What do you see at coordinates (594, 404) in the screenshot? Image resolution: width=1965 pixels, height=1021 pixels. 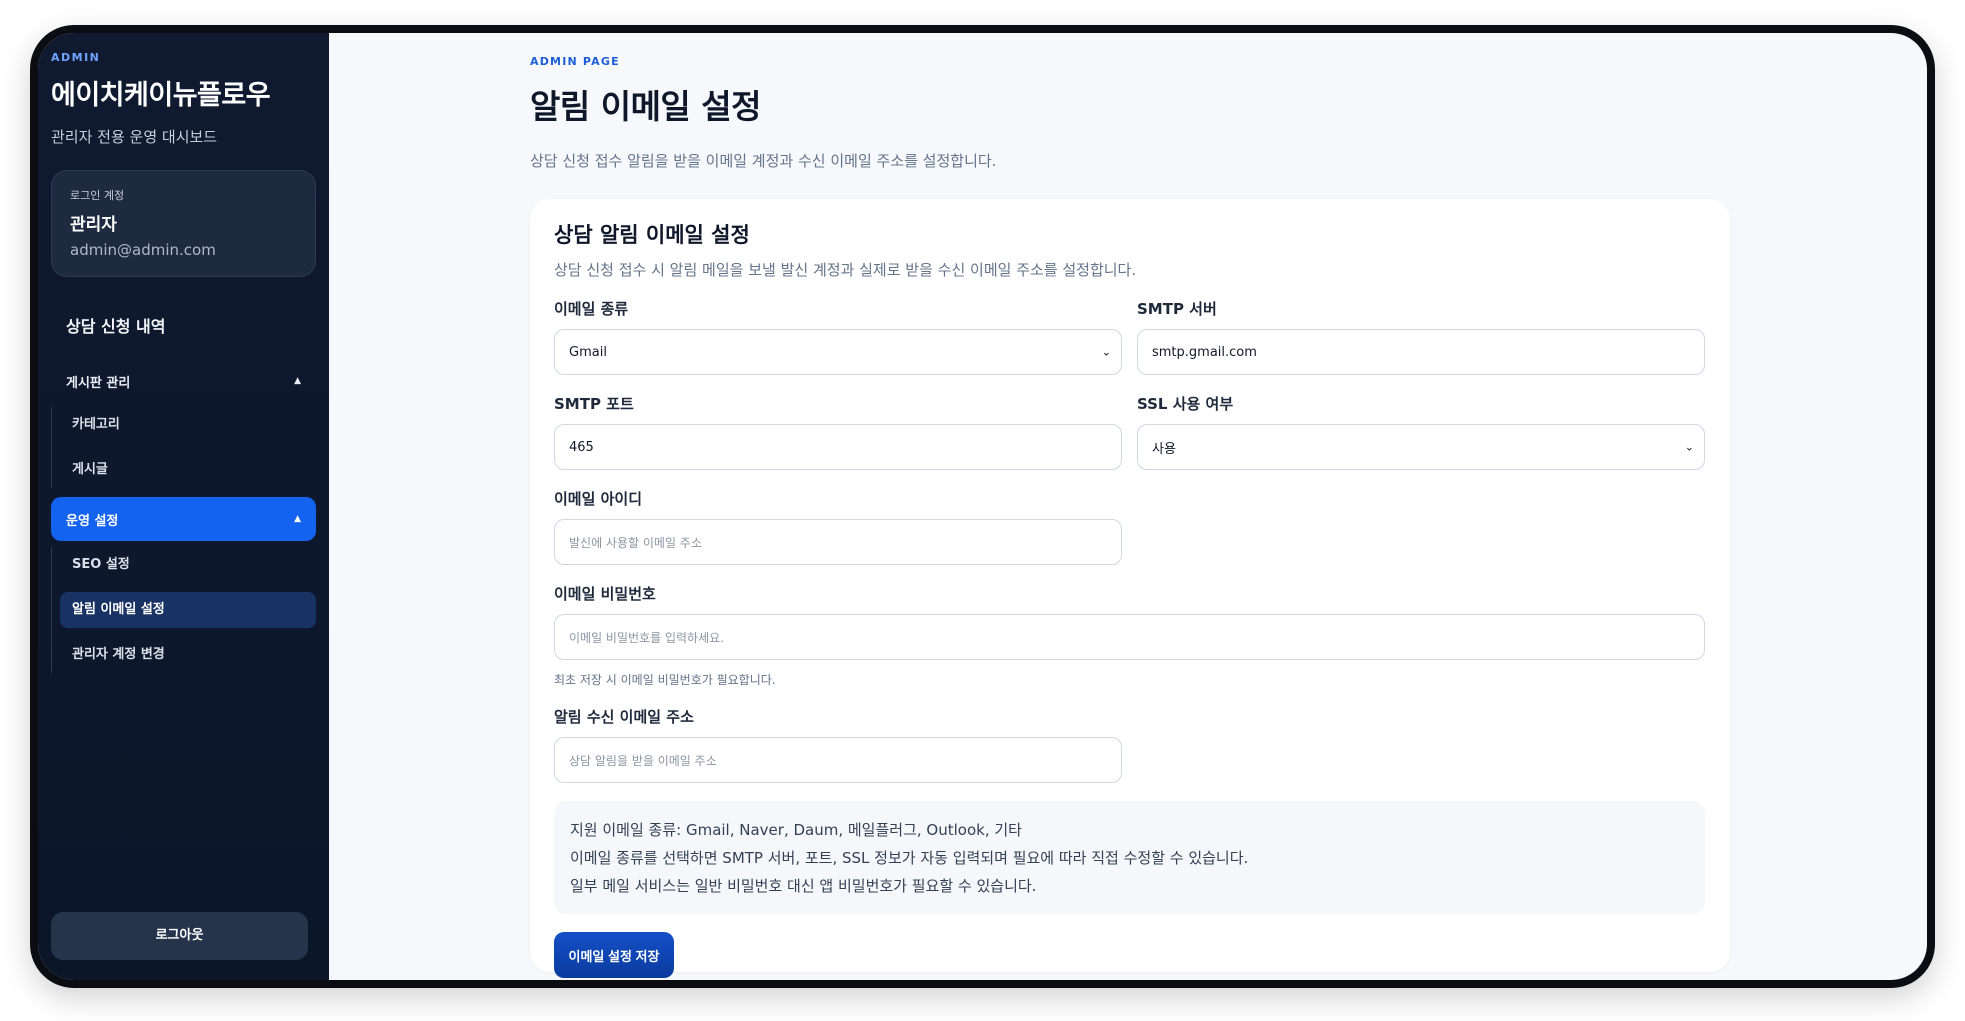 I see `smtp-port-label: SMTP 포트` at bounding box center [594, 404].